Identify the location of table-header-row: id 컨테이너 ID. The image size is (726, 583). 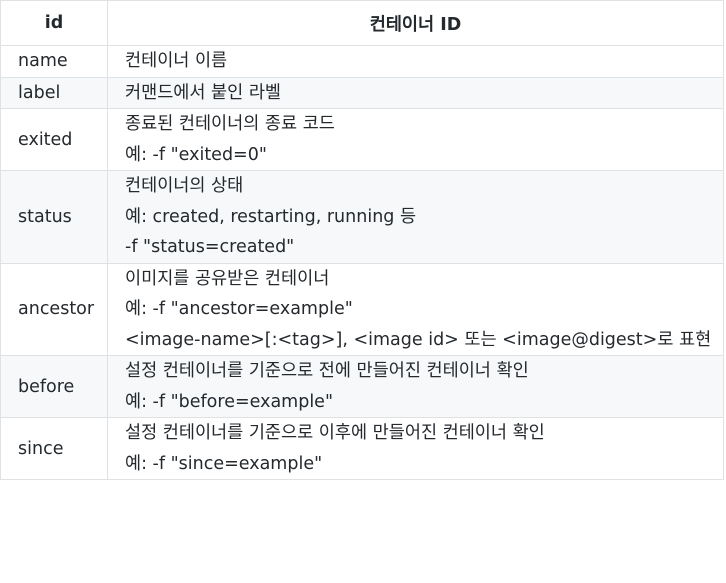
(362, 23).